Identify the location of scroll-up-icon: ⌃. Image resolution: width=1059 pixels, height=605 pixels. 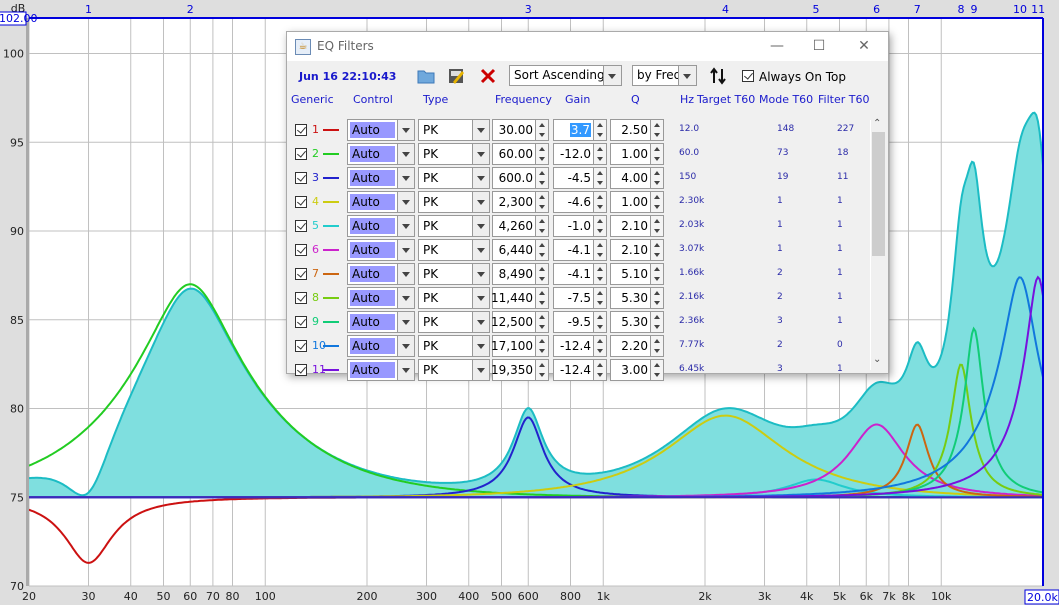
(877, 123).